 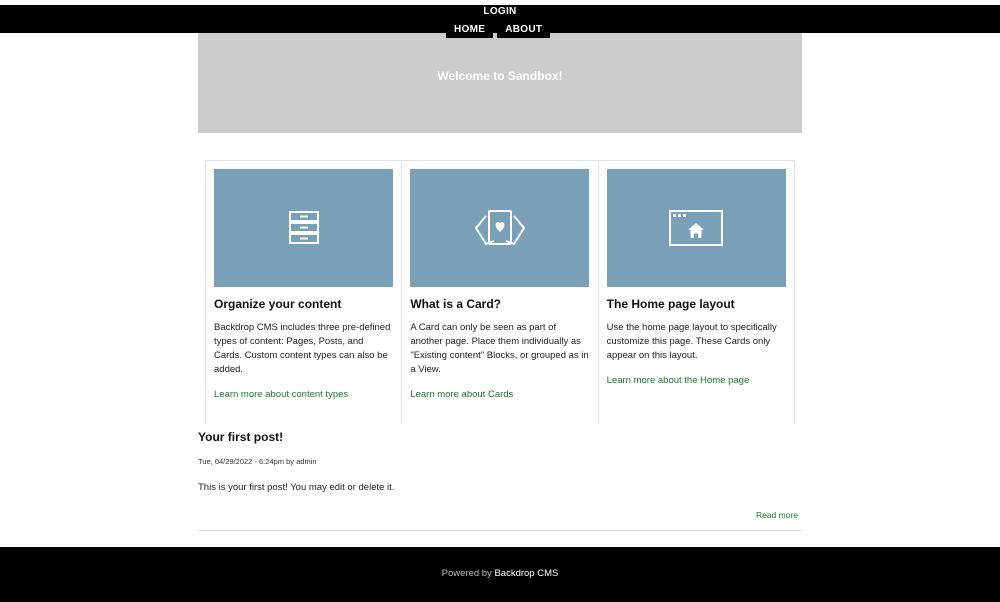 I want to click on read-more-link: Read more, so click(x=777, y=515).